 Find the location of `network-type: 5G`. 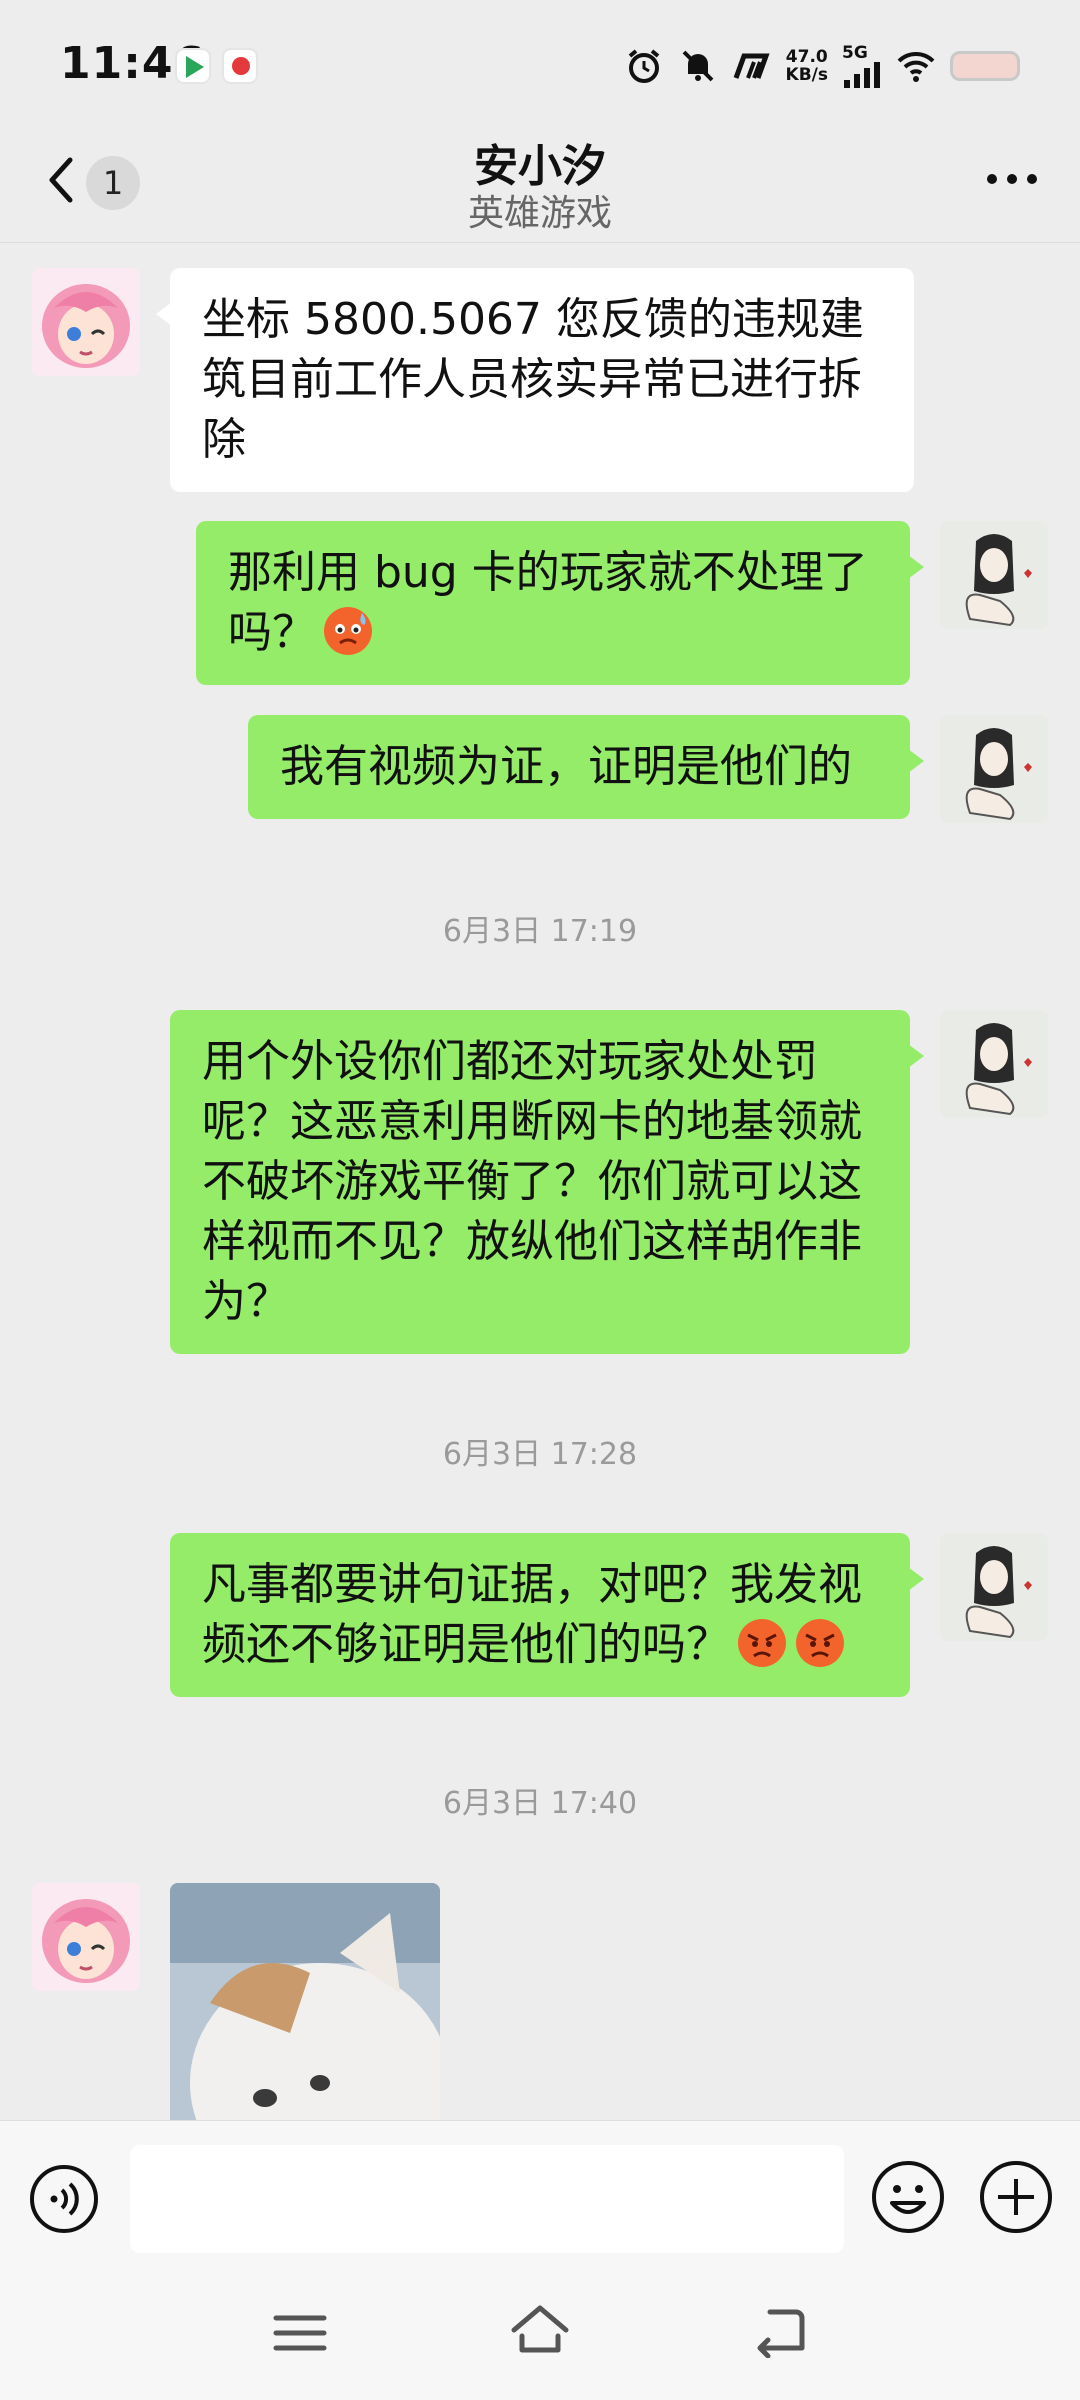

network-type: 5G is located at coordinates (855, 53).